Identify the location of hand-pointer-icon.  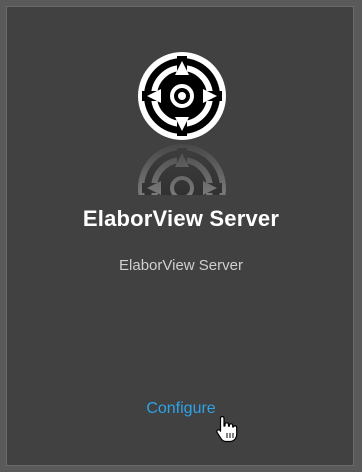
(227, 429).